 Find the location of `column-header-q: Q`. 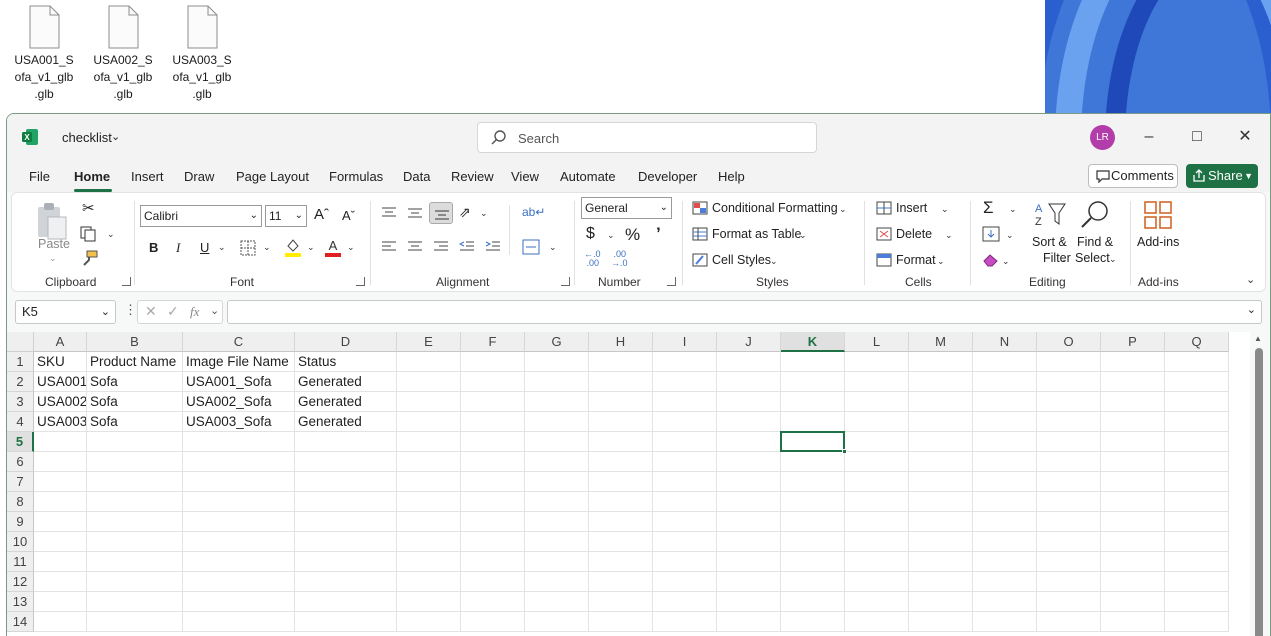

column-header-q: Q is located at coordinates (1197, 342).